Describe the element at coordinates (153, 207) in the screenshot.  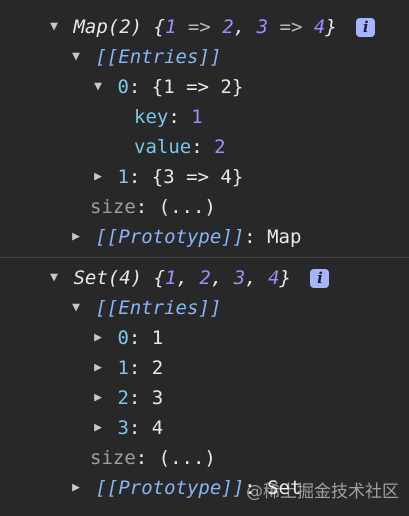
I see `map-size: size: (...)` at that location.